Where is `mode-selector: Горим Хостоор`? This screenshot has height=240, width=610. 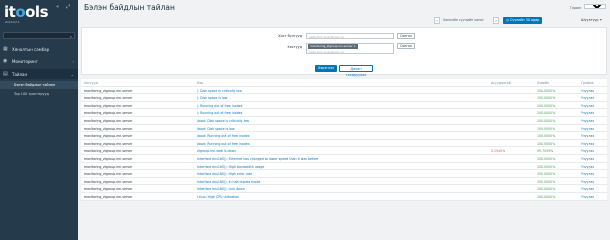 mode-selector: Горим Хостоор is located at coordinates (588, 7).